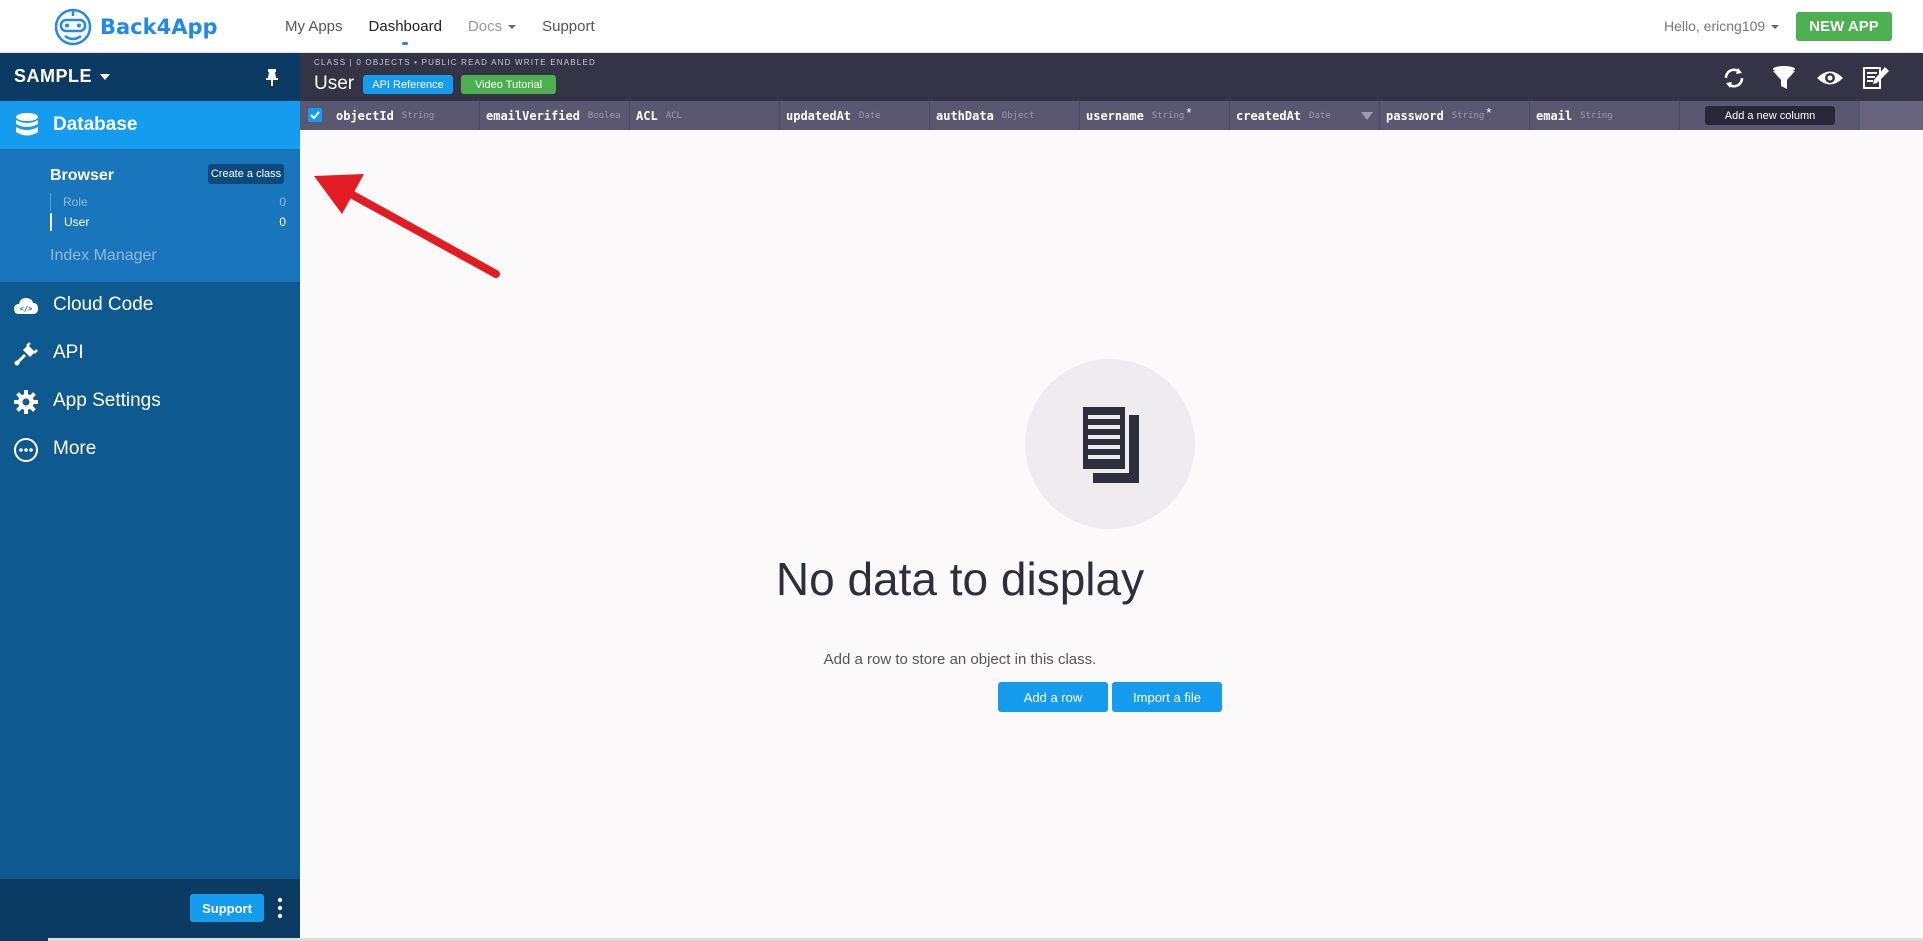  What do you see at coordinates (1876, 78) in the screenshot?
I see `edit-icon` at bounding box center [1876, 78].